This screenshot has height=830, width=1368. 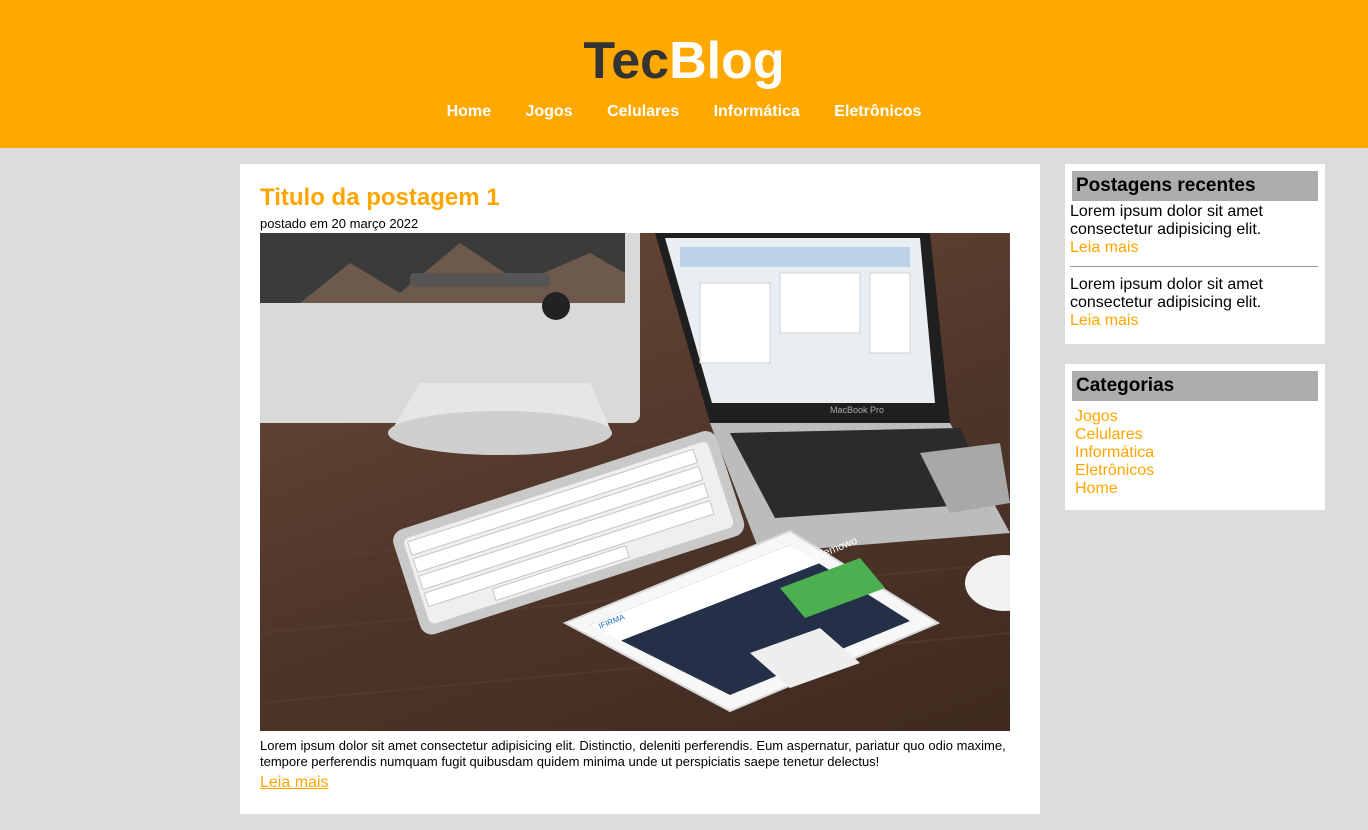 What do you see at coordinates (857, 410) in the screenshot?
I see `laptop-brand: MacBook Pro` at bounding box center [857, 410].